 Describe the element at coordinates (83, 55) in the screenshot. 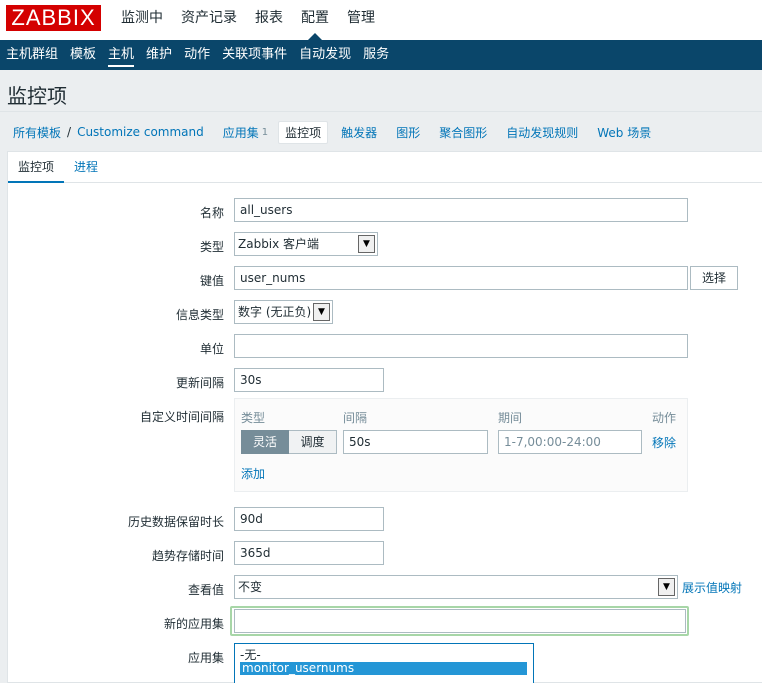

I see `sub-nav-templates: 模板` at that location.